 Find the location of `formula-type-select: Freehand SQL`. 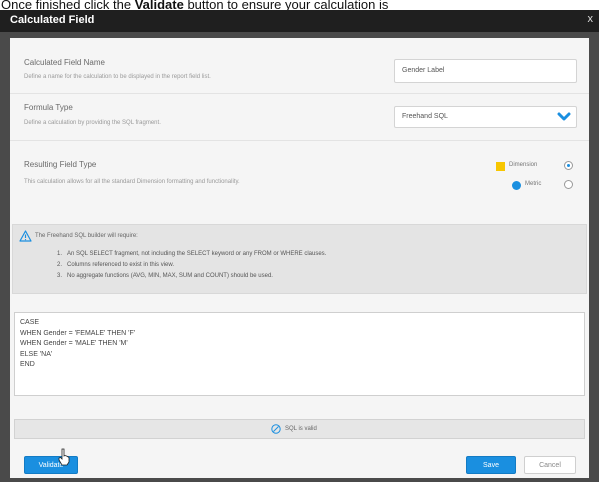

formula-type-select: Freehand SQL is located at coordinates (485, 117).